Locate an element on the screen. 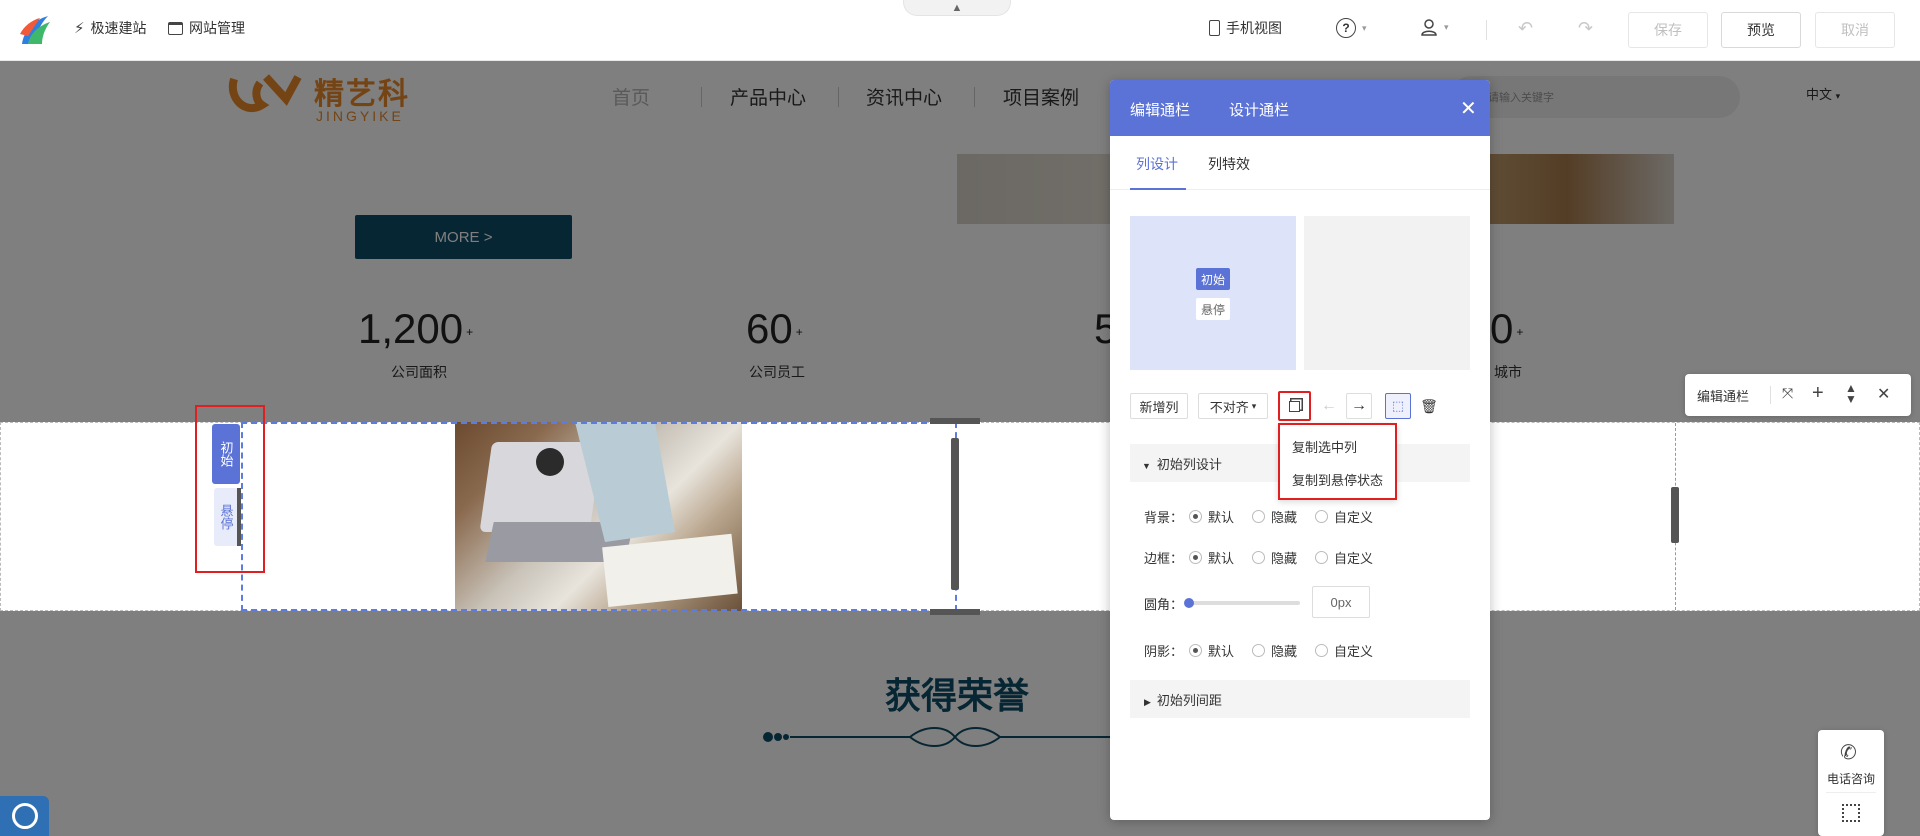 This screenshot has height=836, width=1920. undo-icon: ↶ is located at coordinates (1525, 28).